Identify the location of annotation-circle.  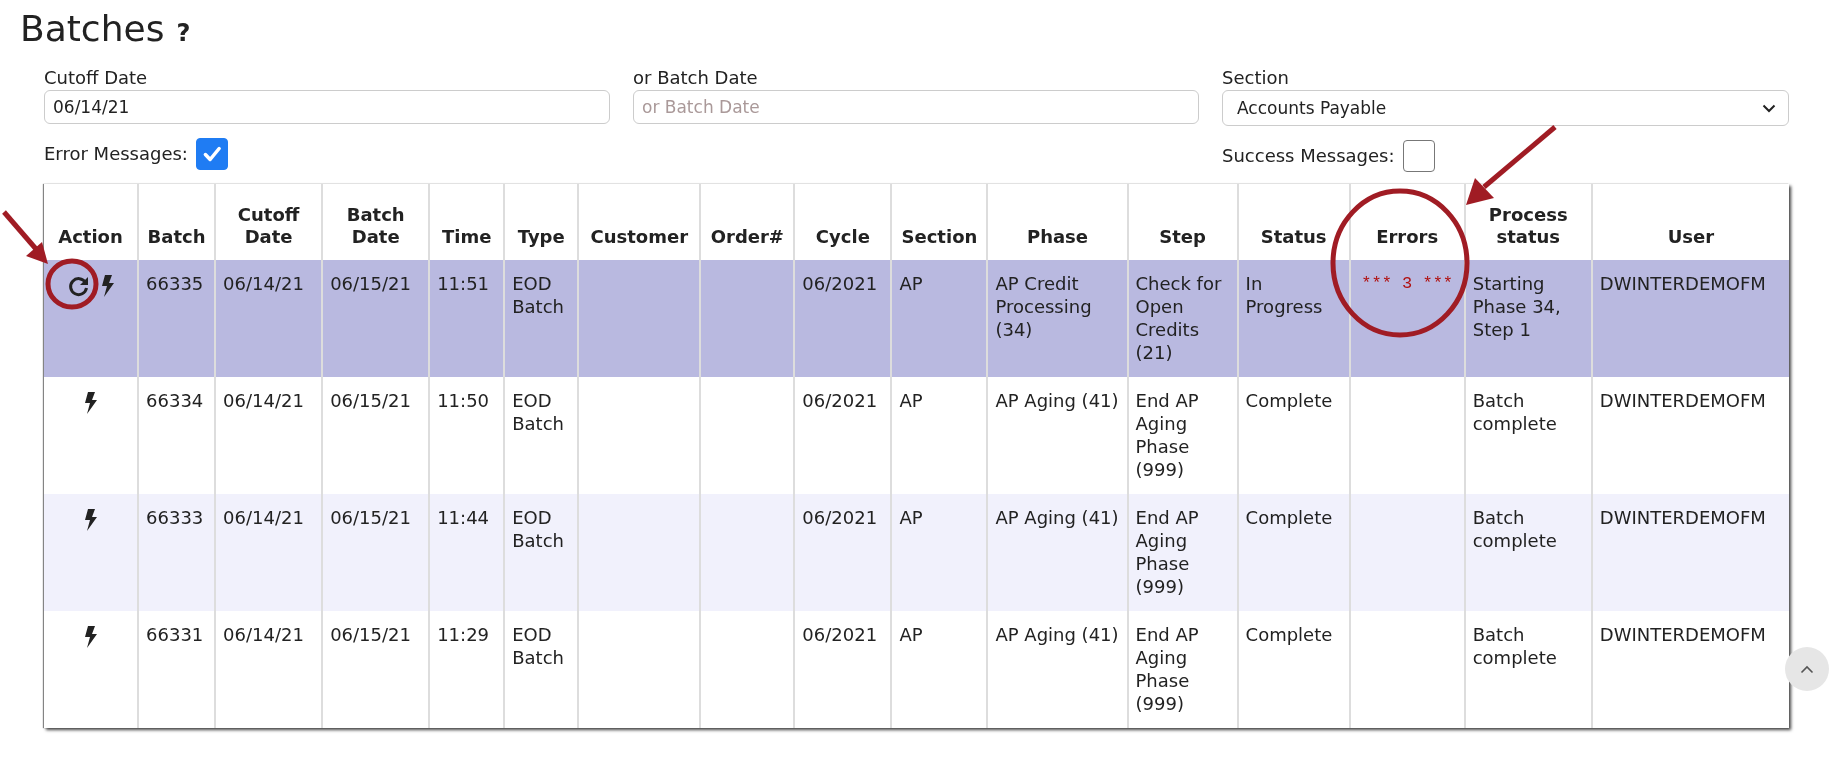
(72, 284).